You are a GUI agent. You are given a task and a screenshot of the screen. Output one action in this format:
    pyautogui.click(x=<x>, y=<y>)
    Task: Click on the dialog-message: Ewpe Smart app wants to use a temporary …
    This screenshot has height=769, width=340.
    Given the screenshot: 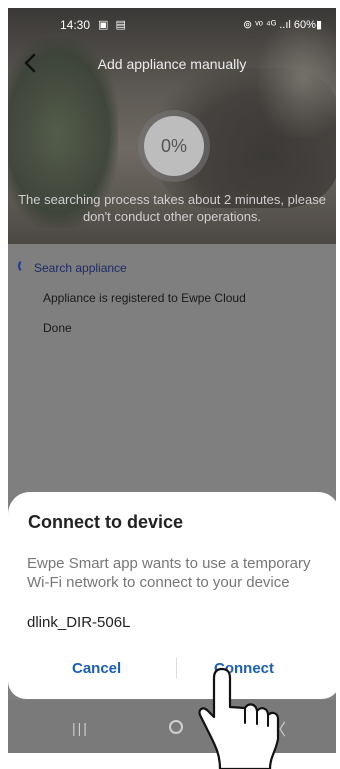 What is the action you would take?
    pyautogui.click(x=169, y=573)
    